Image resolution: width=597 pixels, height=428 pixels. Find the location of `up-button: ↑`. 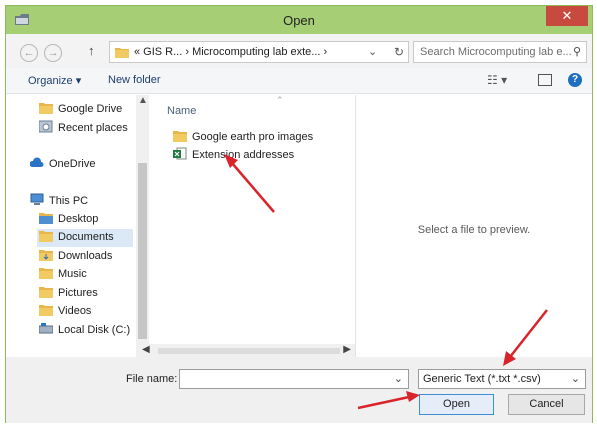

up-button: ↑ is located at coordinates (91, 50).